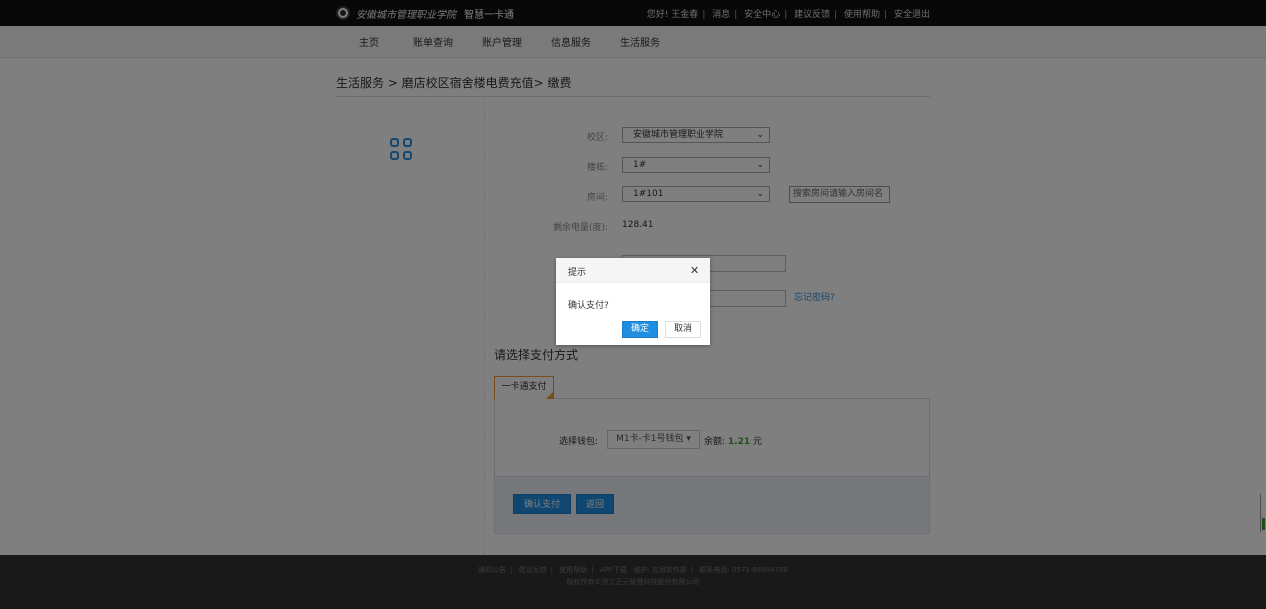 This screenshot has height=609, width=1266. Describe the element at coordinates (694, 270) in the screenshot. I see `close-icon: ✕` at that location.